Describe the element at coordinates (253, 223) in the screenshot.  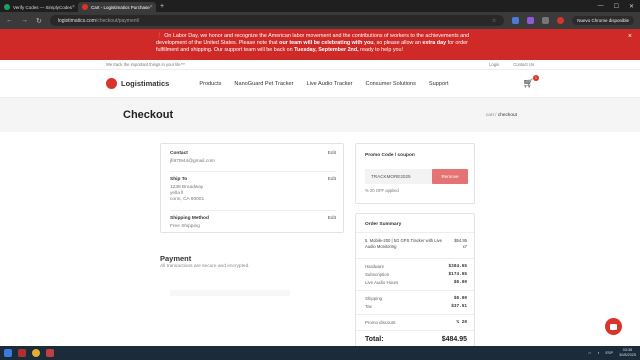
I see `shipping-method-row: Shipping Method Free Shipping Edit` at that location.